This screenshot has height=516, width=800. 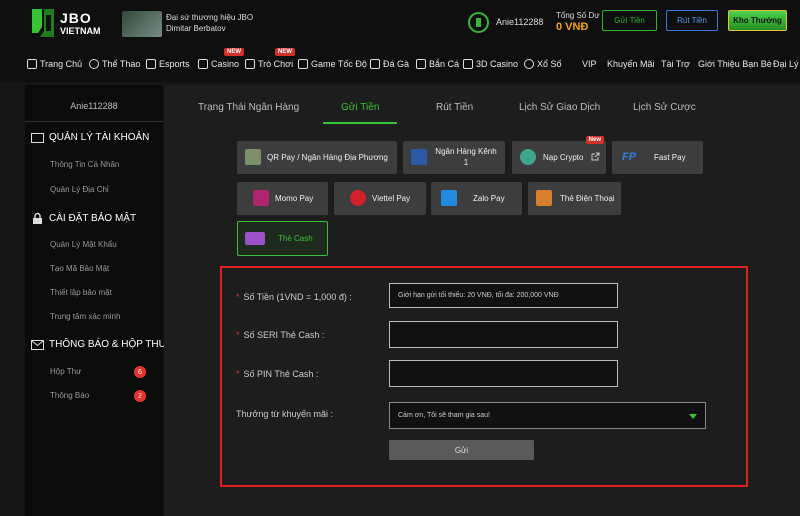 I want to click on gamepad-icon, so click(x=151, y=64).